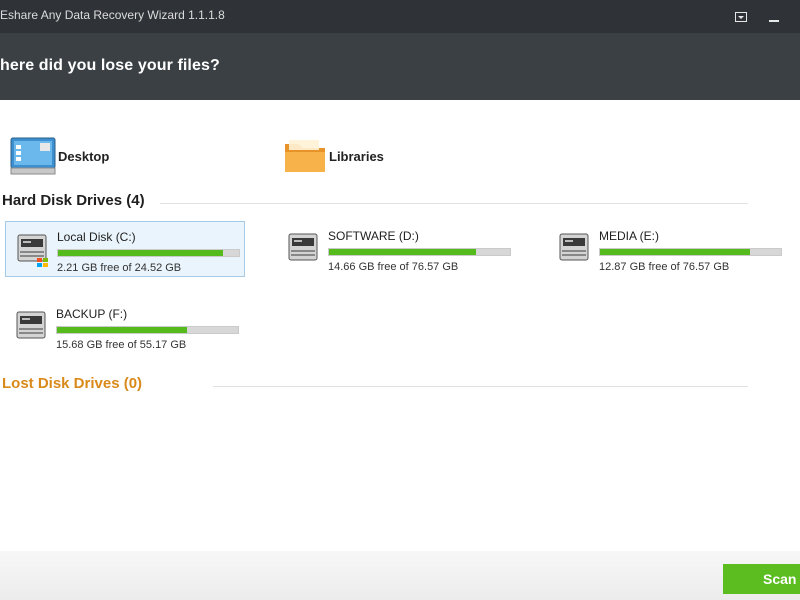 The height and width of the screenshot is (600, 800). What do you see at coordinates (400, 66) in the screenshot?
I see `wizard-header: here did you lose your files?` at bounding box center [400, 66].